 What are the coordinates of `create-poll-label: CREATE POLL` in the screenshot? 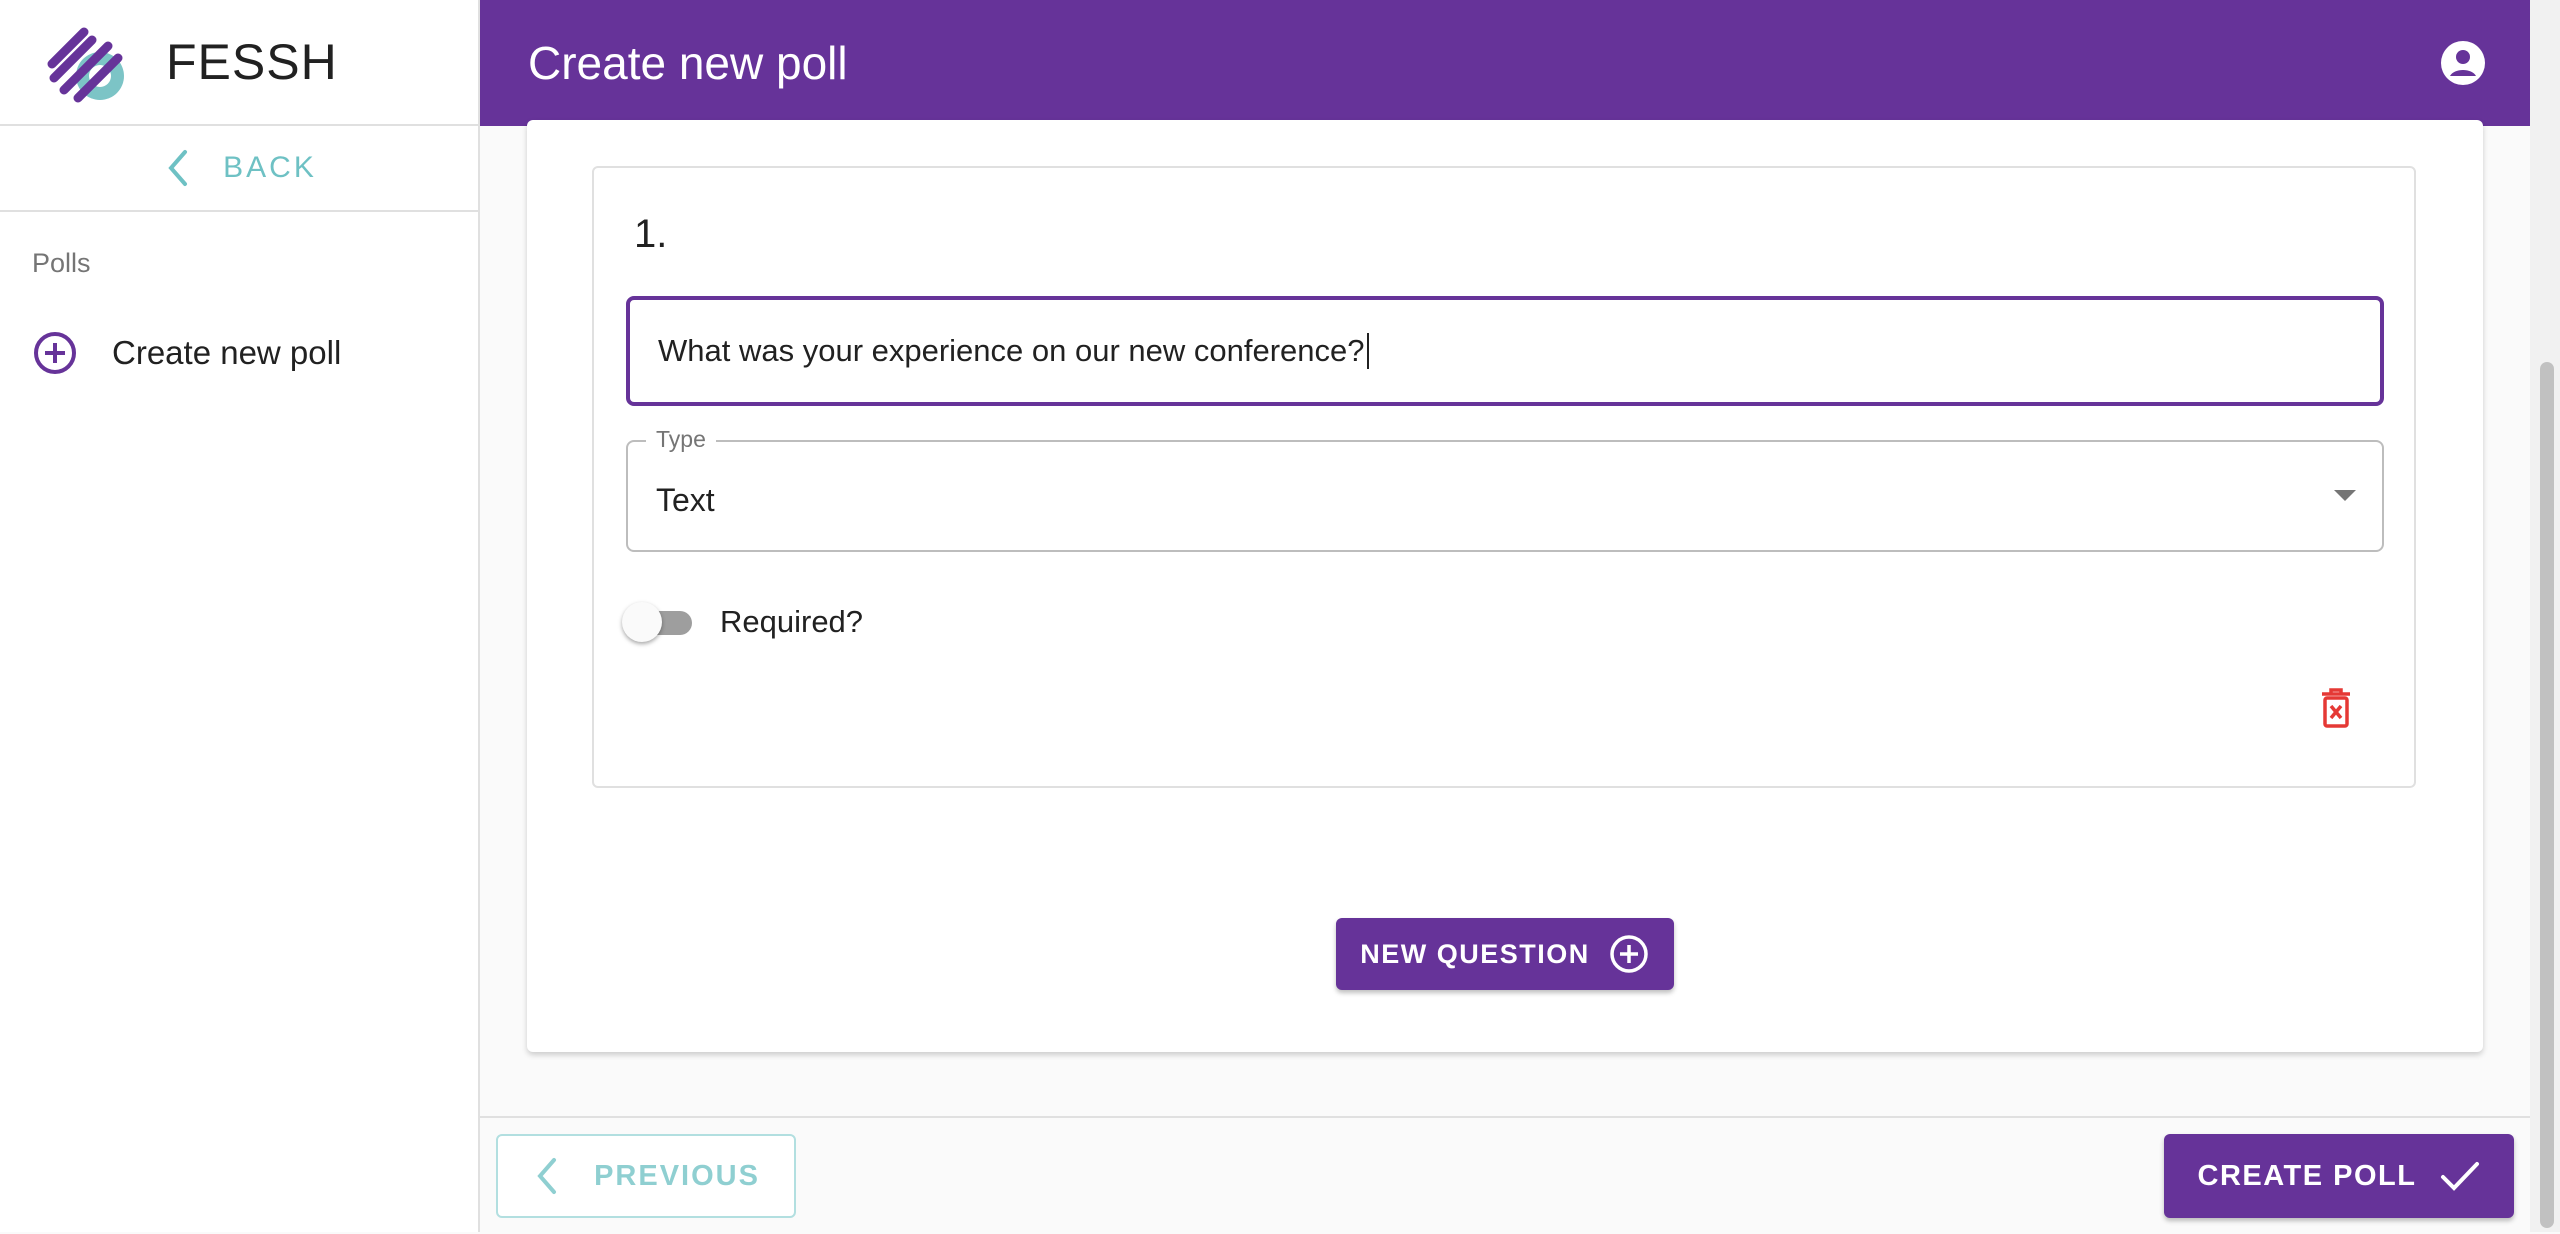 It's located at (2307, 1175).